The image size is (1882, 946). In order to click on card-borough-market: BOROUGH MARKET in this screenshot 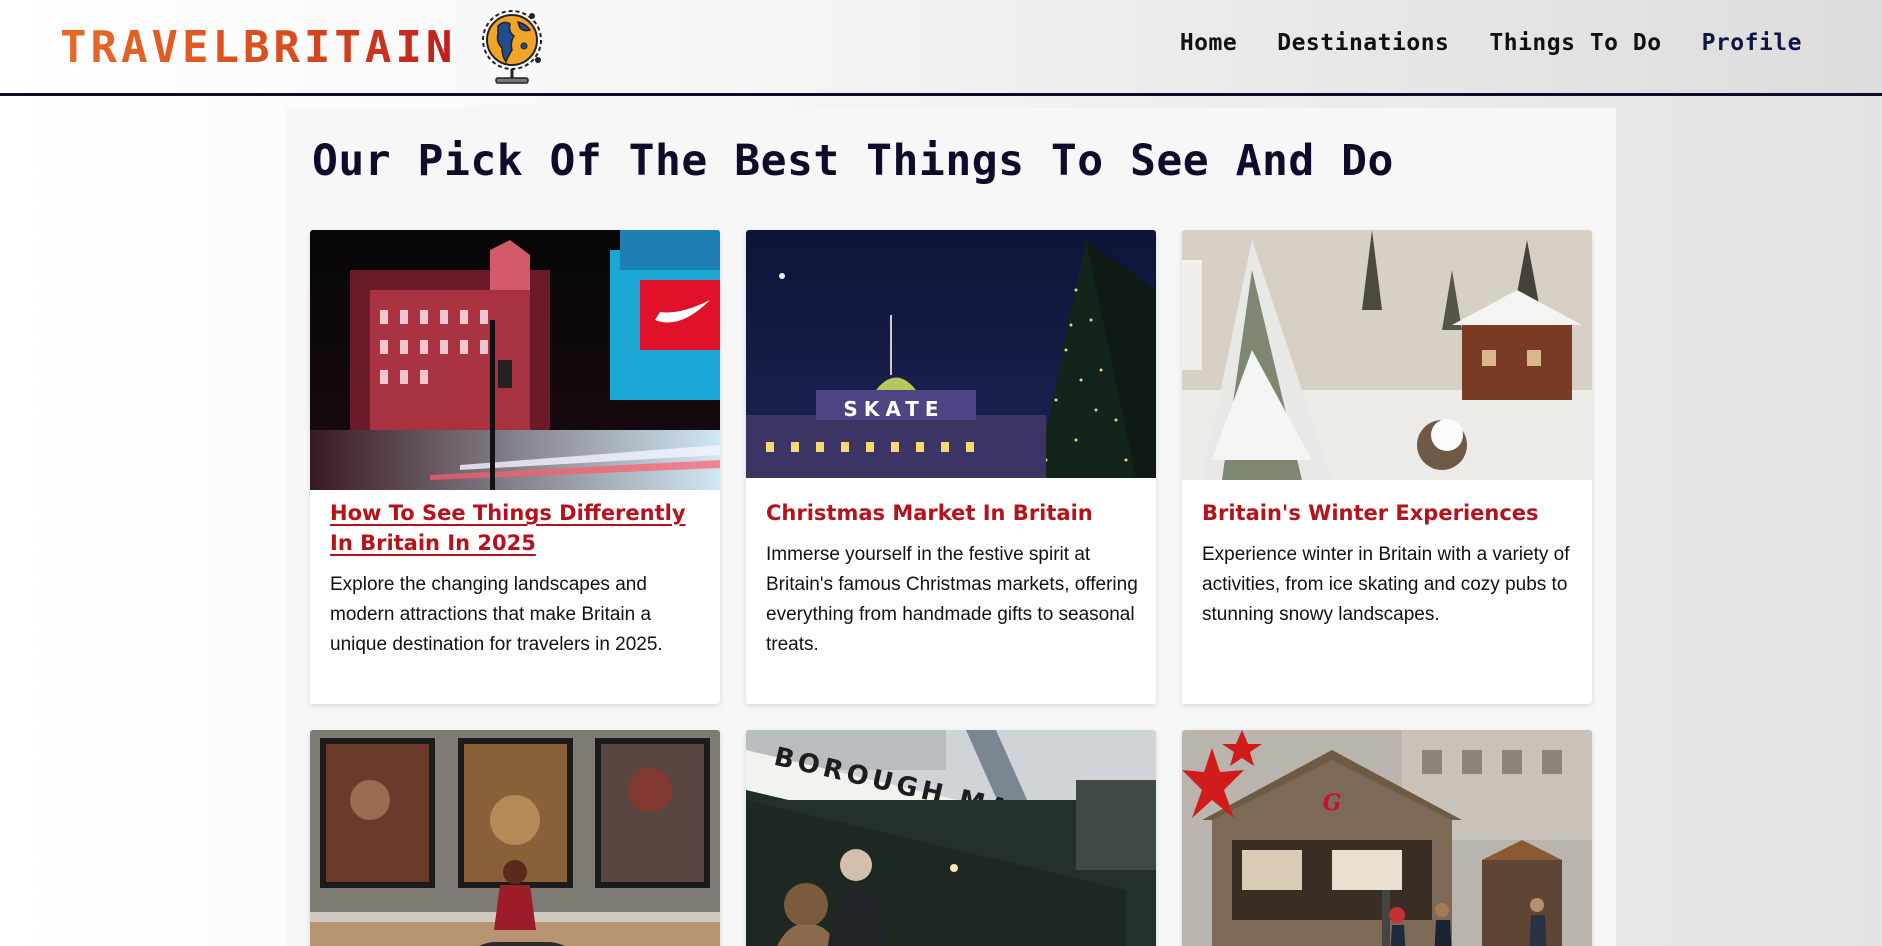, I will do `click(951, 838)`.